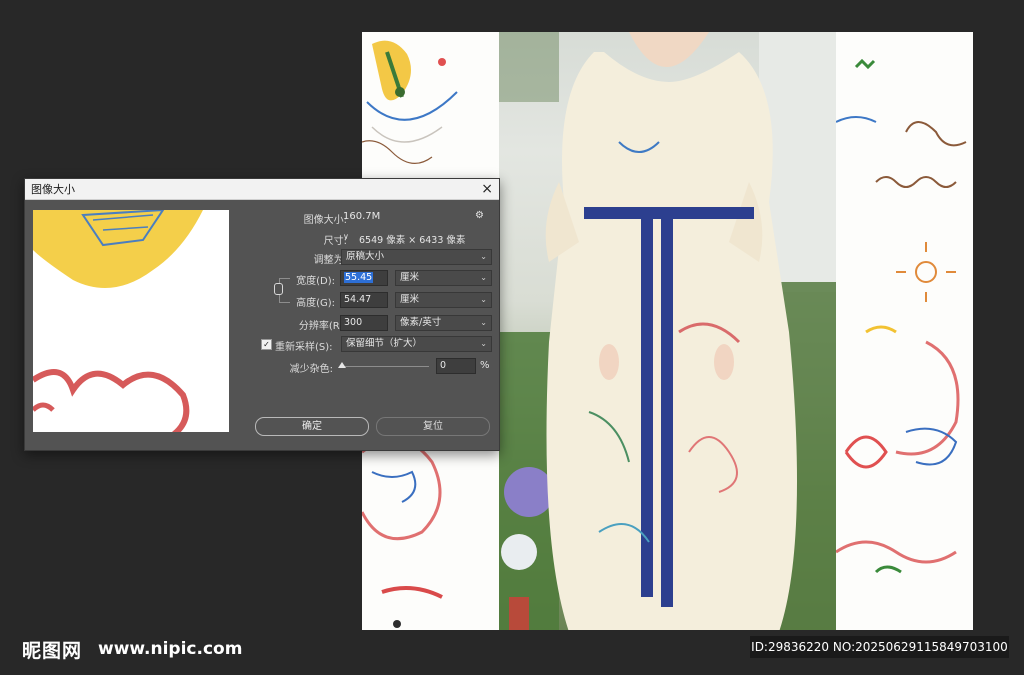 The width and height of the screenshot is (1024, 675). What do you see at coordinates (365, 256) in the screenshot?
I see `fit-to-value: 原稿大小` at bounding box center [365, 256].